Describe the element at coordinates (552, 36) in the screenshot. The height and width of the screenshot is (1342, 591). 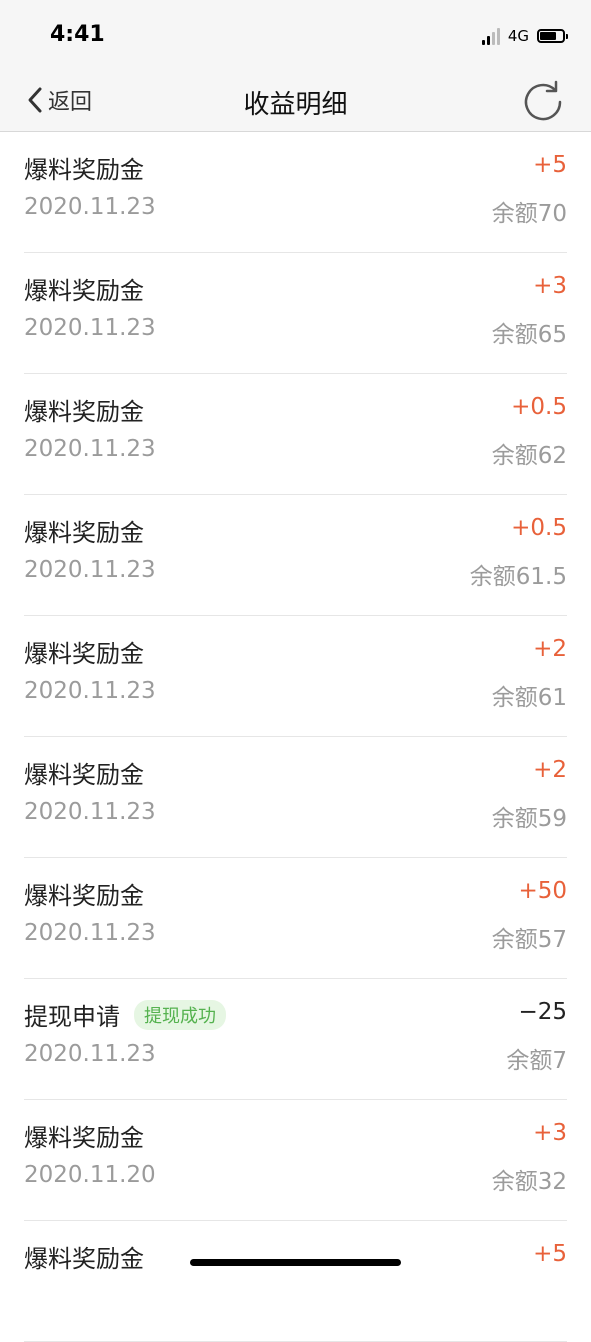
I see `battery-icon` at that location.